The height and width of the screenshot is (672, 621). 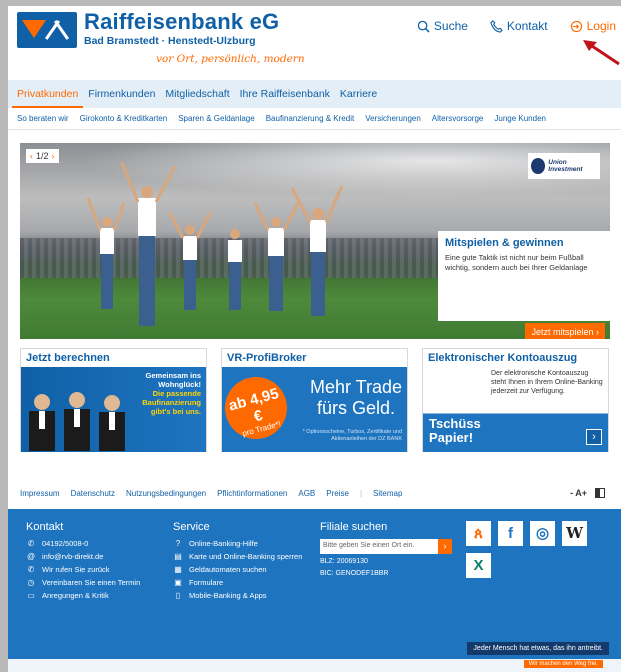 I want to click on tab-privatkunden: Privatkunden, so click(x=48, y=94).